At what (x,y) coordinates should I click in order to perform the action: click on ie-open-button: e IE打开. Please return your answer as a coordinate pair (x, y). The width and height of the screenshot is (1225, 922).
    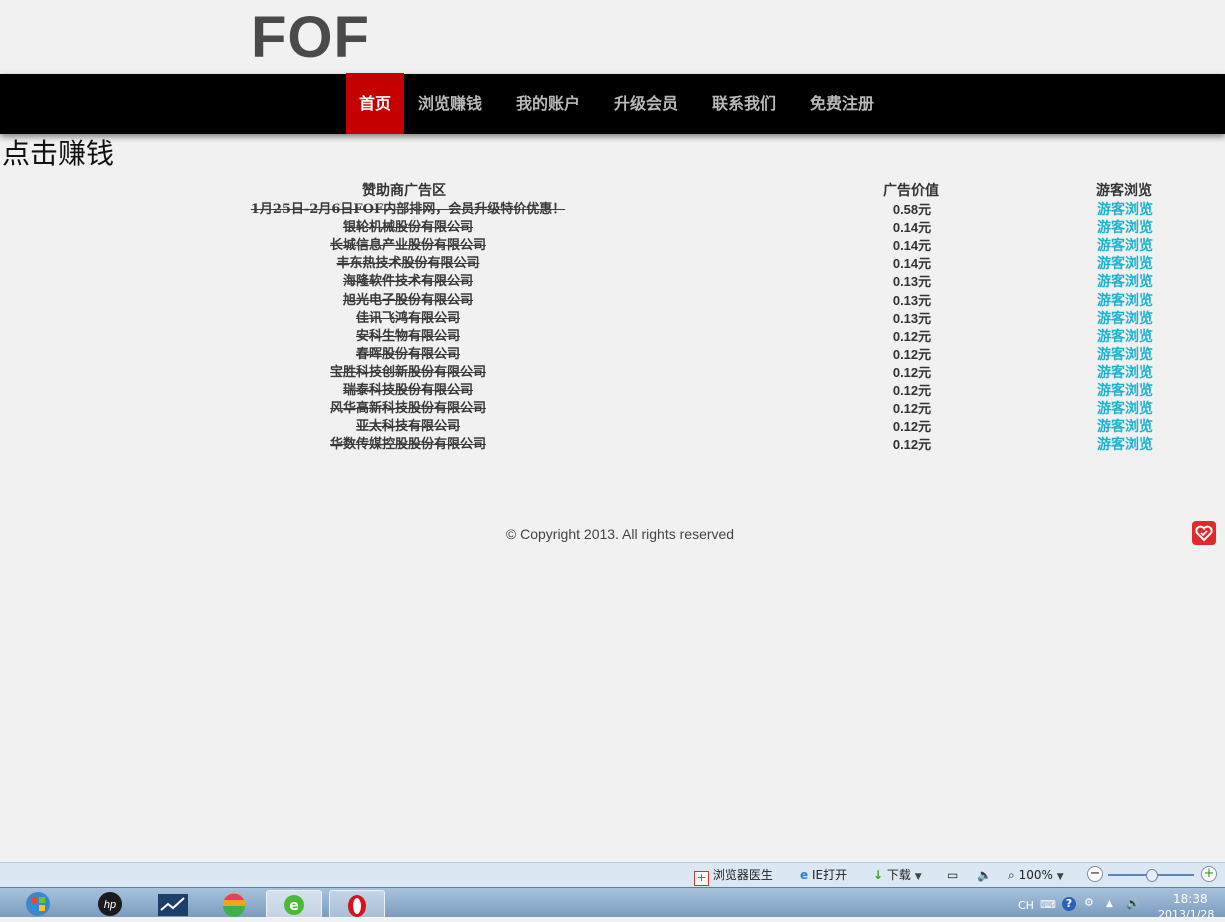
    Looking at the image, I should click on (823, 875).